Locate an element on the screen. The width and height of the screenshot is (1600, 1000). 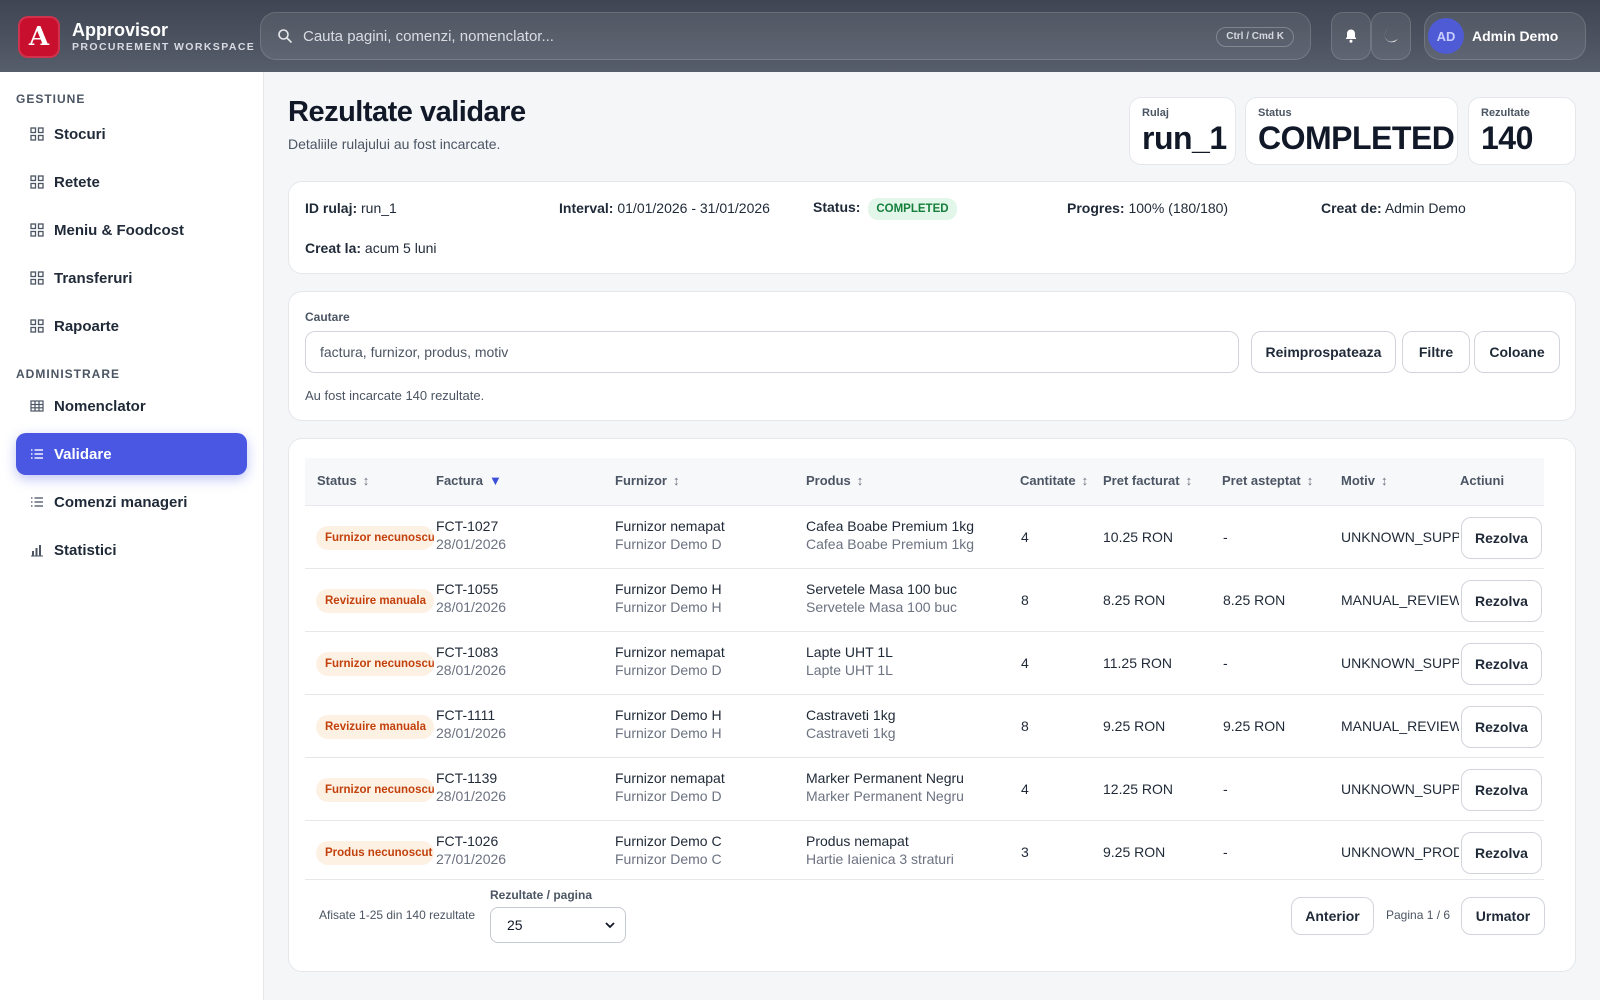
app-name: Approvisor is located at coordinates (120, 30).